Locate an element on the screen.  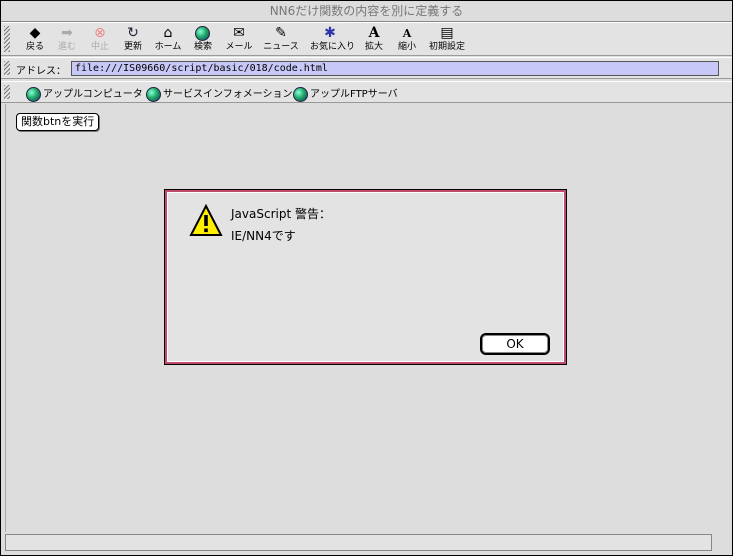
dialog-title: JavaScript 警告： is located at coordinates (281, 214).